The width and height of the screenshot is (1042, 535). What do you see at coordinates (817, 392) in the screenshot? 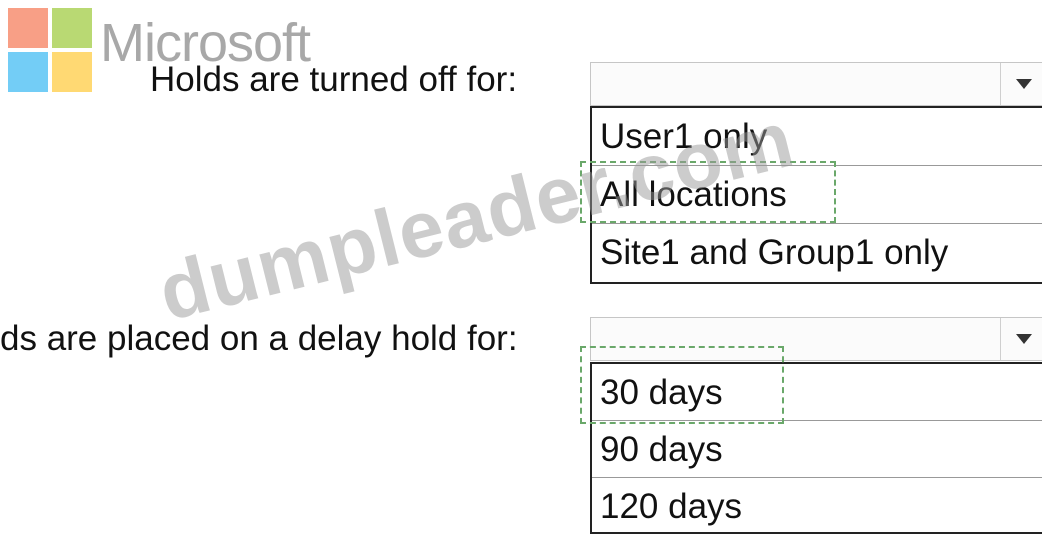
I see `question-2-option: 30 days` at bounding box center [817, 392].